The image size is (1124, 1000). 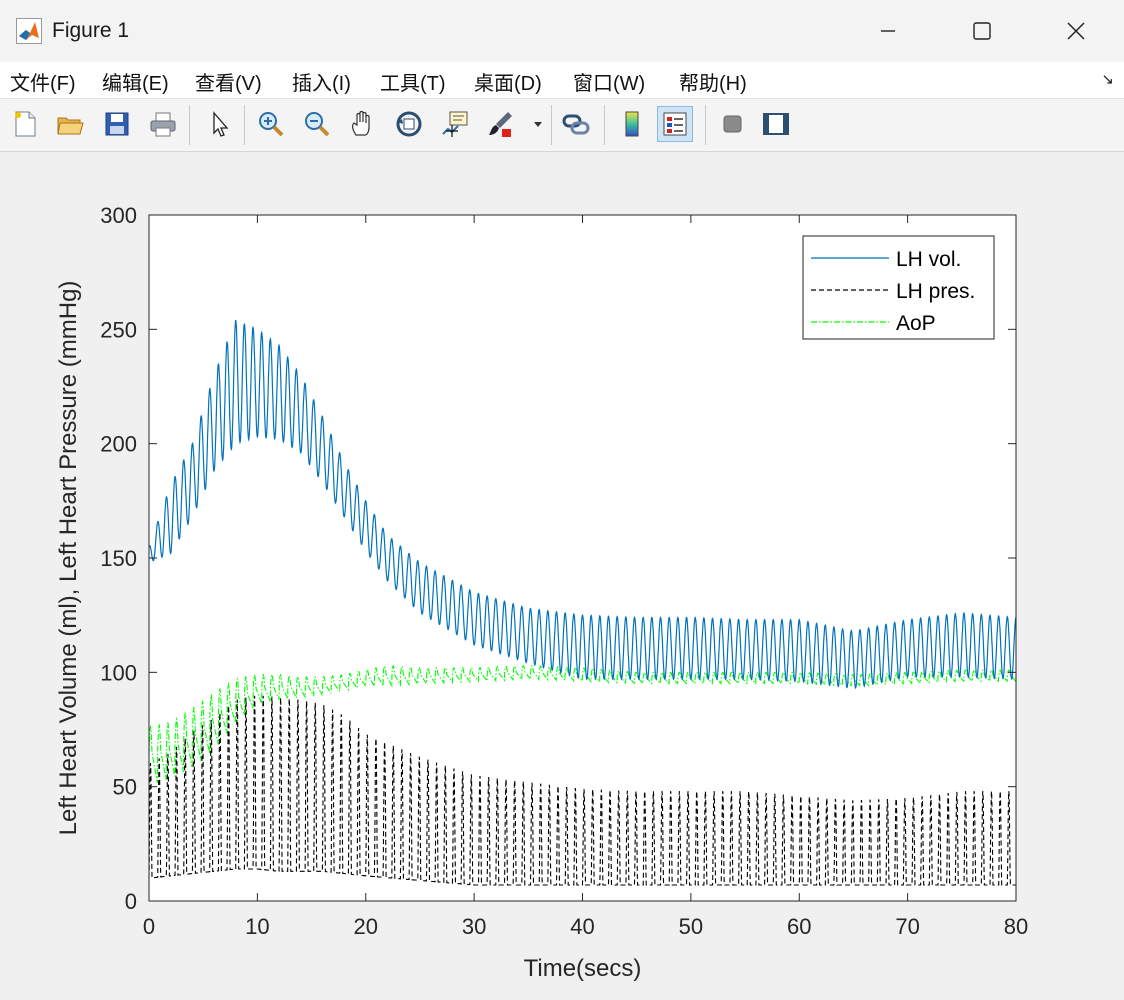 What do you see at coordinates (907, 926) in the screenshot?
I see `x-tick-label: 70` at bounding box center [907, 926].